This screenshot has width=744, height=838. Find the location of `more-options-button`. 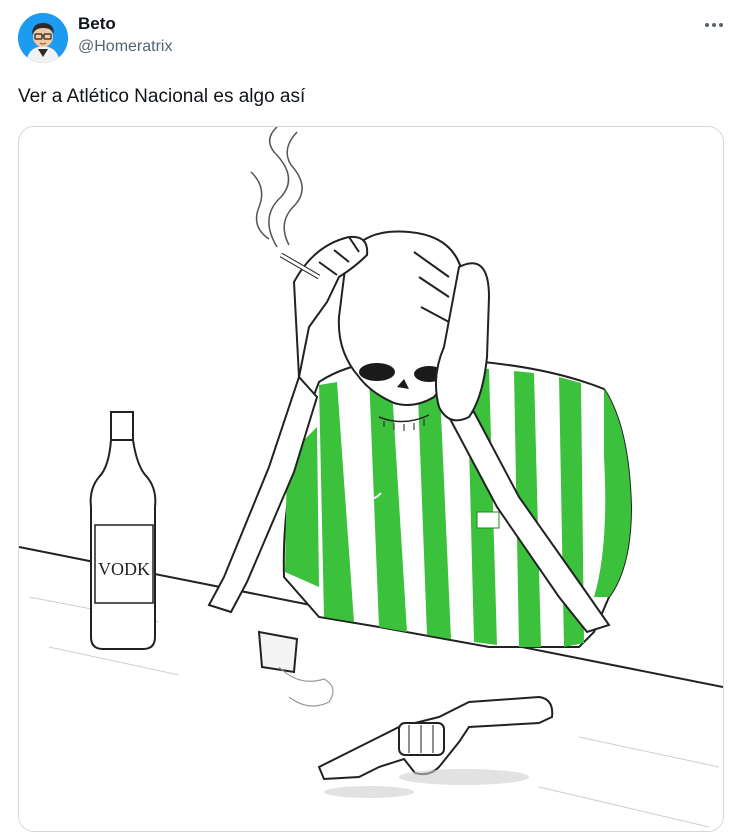

more-options-button is located at coordinates (714, 25).